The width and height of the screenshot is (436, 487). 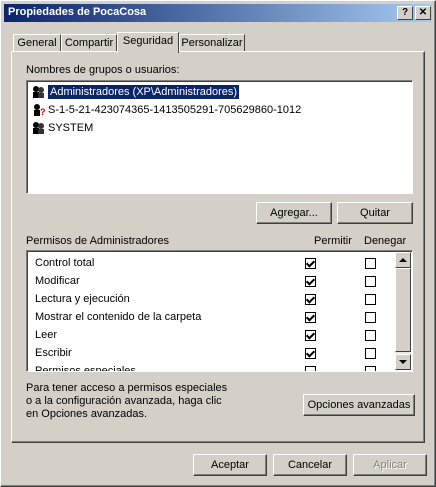 What do you see at coordinates (333, 241) in the screenshot?
I see `allow-header: Permitir` at bounding box center [333, 241].